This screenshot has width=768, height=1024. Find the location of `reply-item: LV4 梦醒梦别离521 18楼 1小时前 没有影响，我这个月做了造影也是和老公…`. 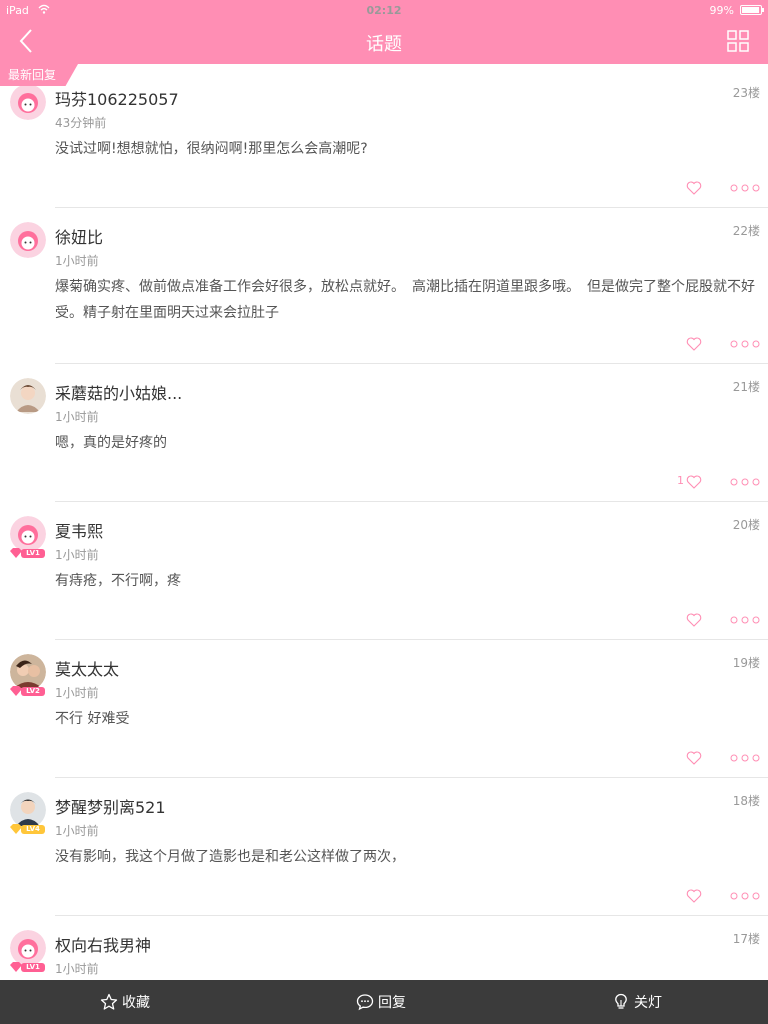

reply-item: LV4 梦醒梦别离521 18楼 1小时前 没有影响，我这个月做了造影也是和老公… is located at coordinates (384, 847).